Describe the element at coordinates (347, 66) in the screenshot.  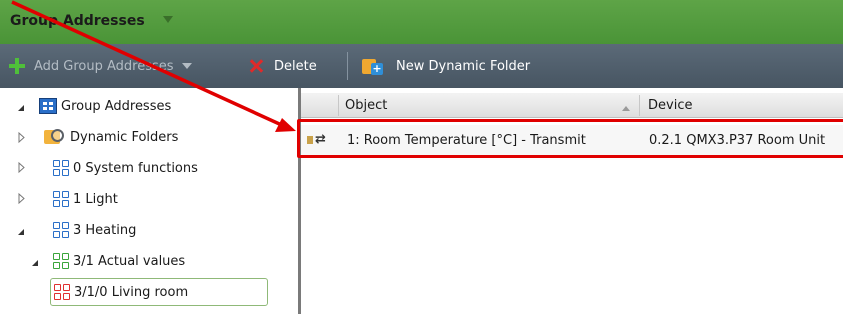
I see `toolbar-divider` at that location.